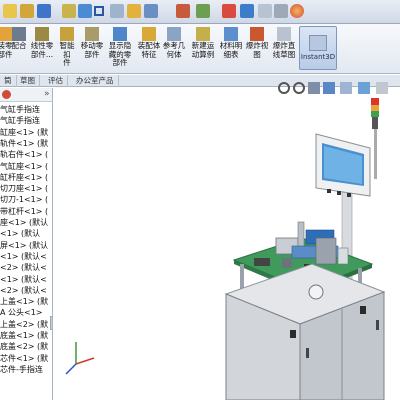 The height and width of the screenshot is (400, 400). Describe the element at coordinates (265, 11) in the screenshot. I see `stop-icon` at that location.